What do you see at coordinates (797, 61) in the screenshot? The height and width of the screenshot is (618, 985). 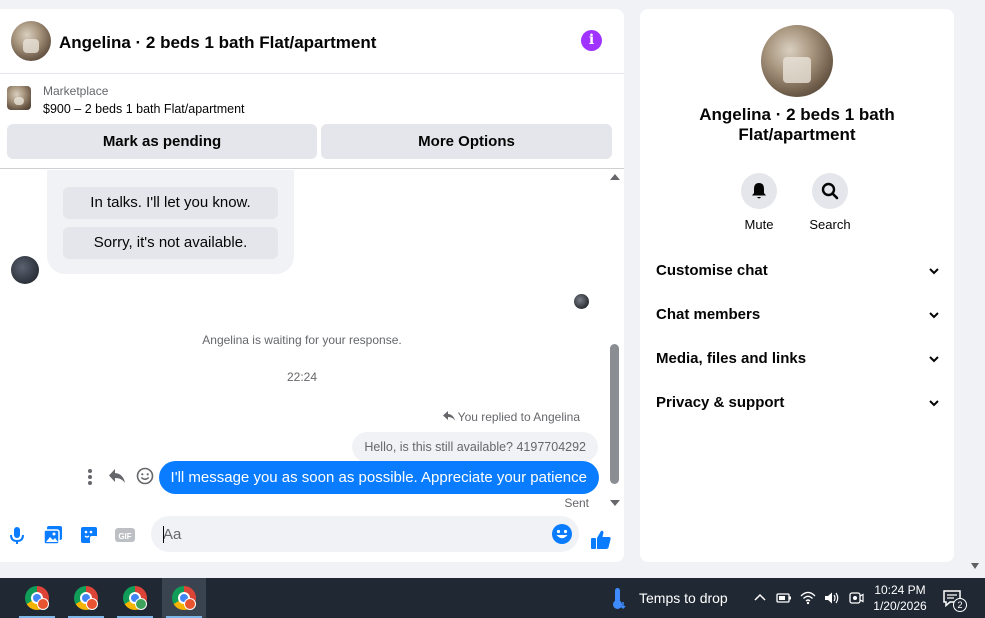 I see `profile-avatar` at bounding box center [797, 61].